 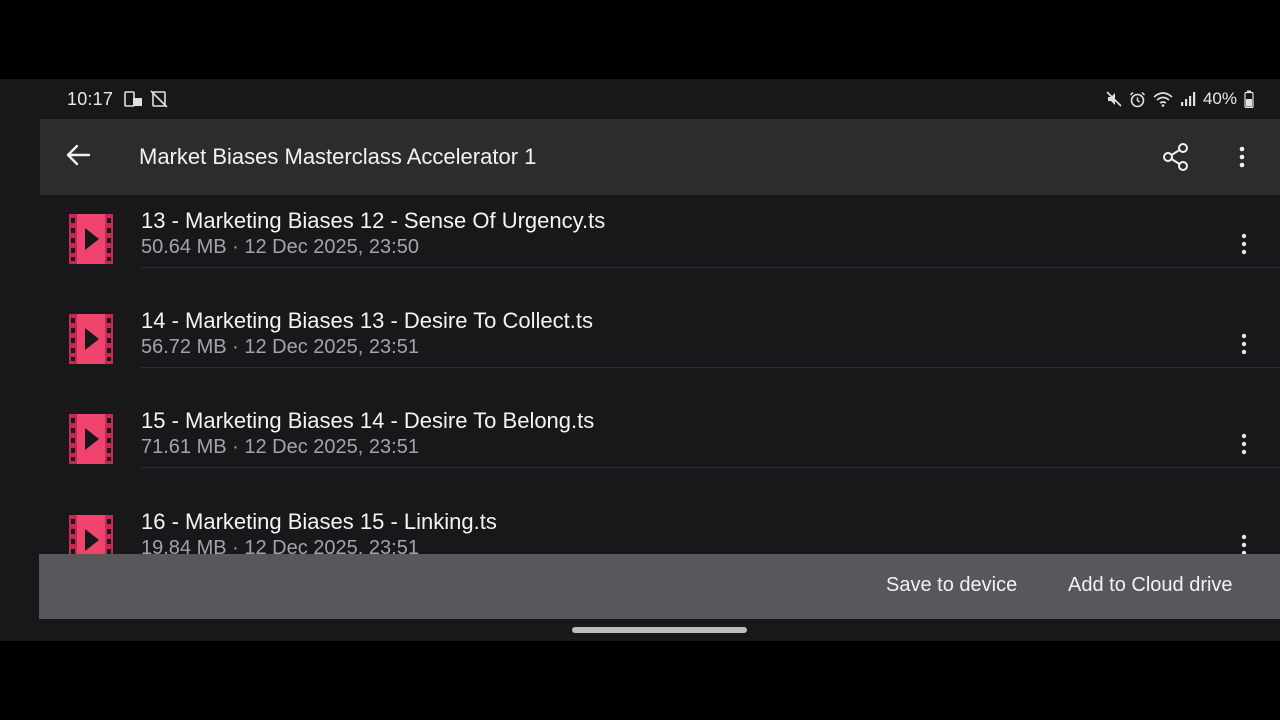 What do you see at coordinates (280, 545) in the screenshot?
I see `file-meta: 19.84 MB · 12 Dec 2025, 23:51` at bounding box center [280, 545].